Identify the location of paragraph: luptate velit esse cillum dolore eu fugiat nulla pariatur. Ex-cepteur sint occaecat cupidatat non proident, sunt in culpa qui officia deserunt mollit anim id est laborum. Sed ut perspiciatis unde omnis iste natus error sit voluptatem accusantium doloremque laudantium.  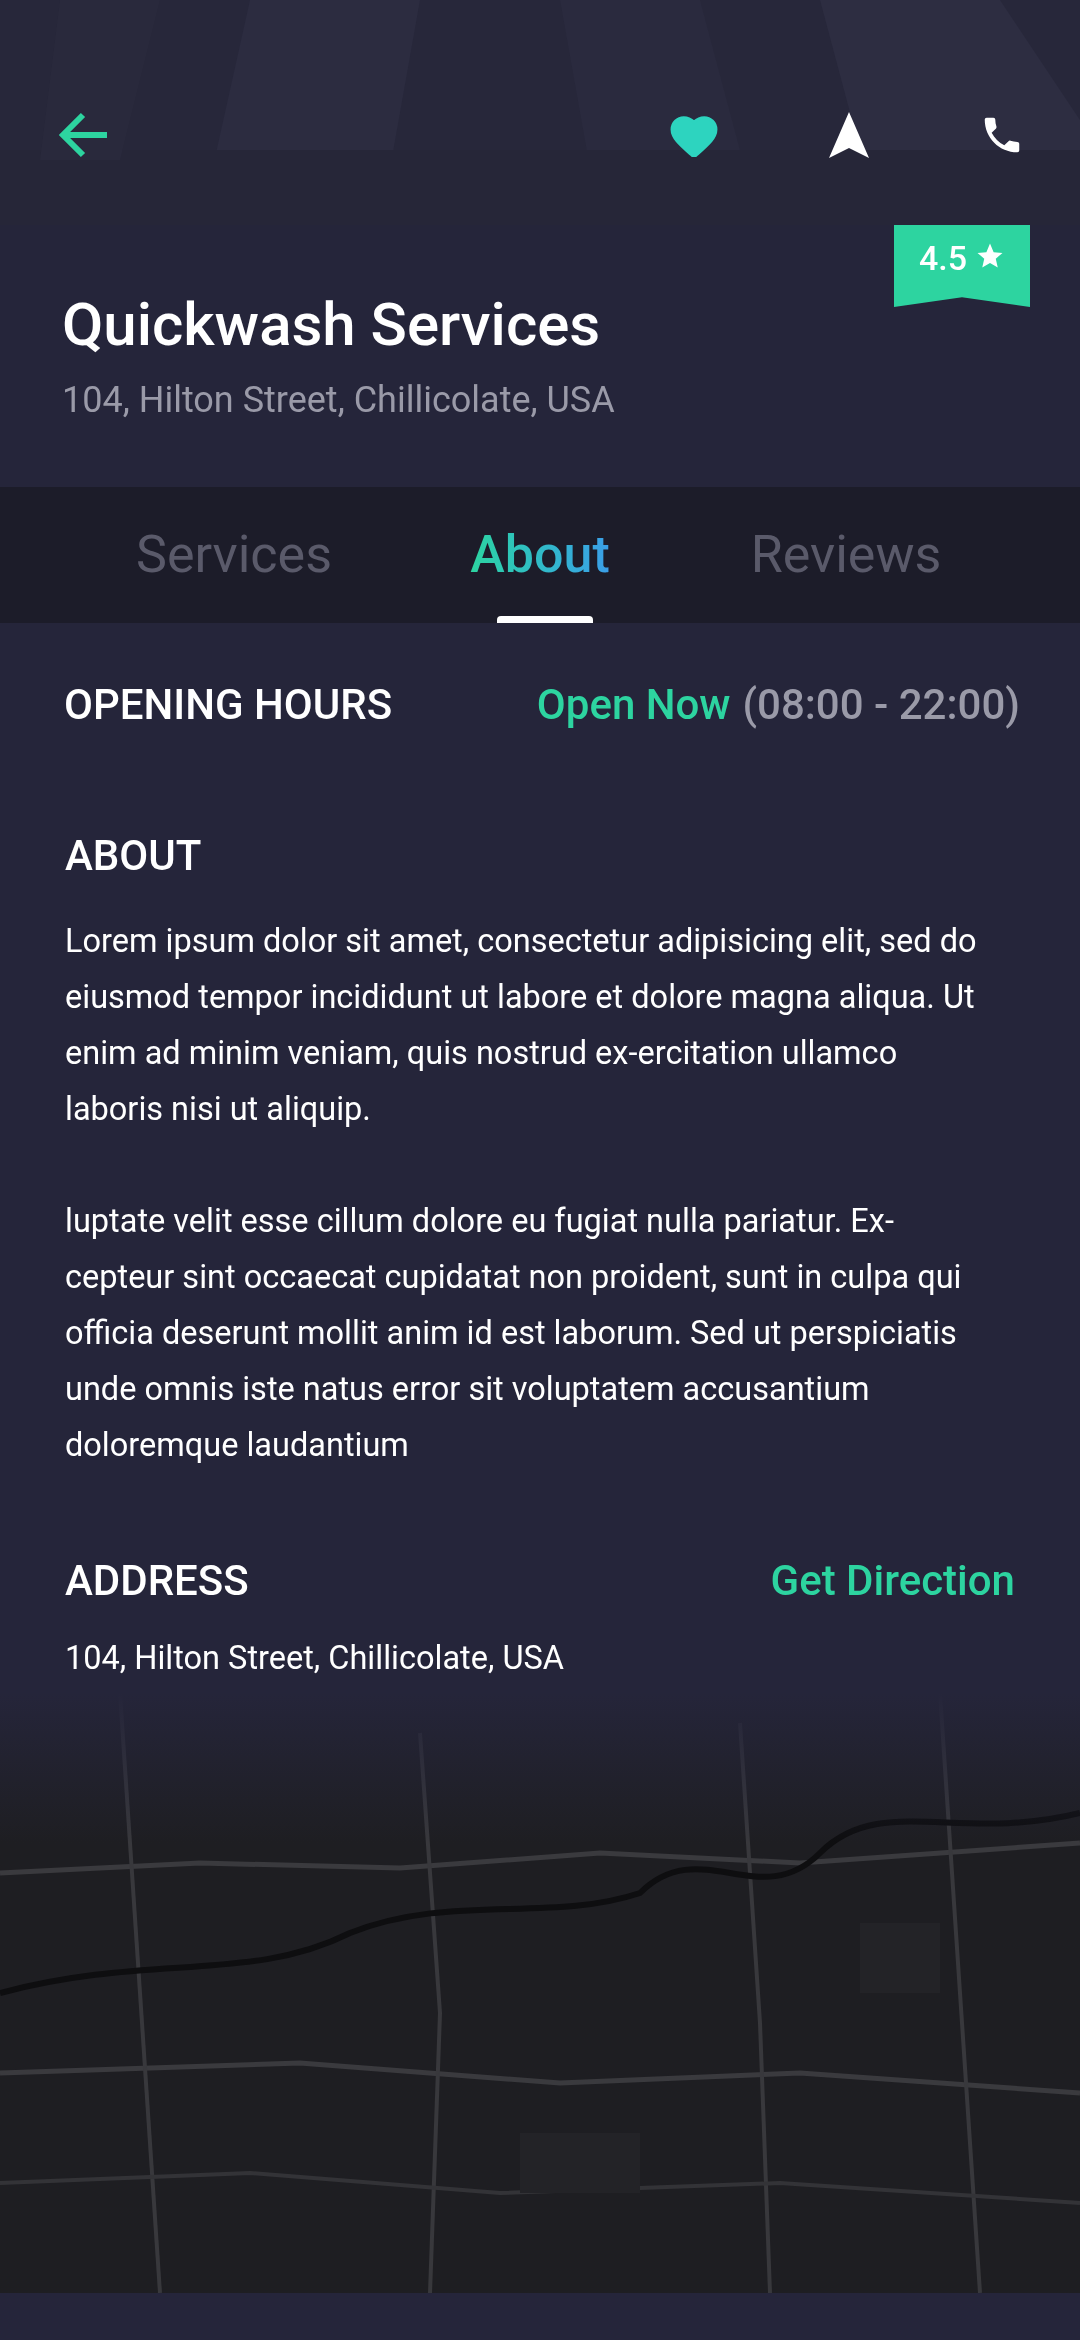
(514, 1333).